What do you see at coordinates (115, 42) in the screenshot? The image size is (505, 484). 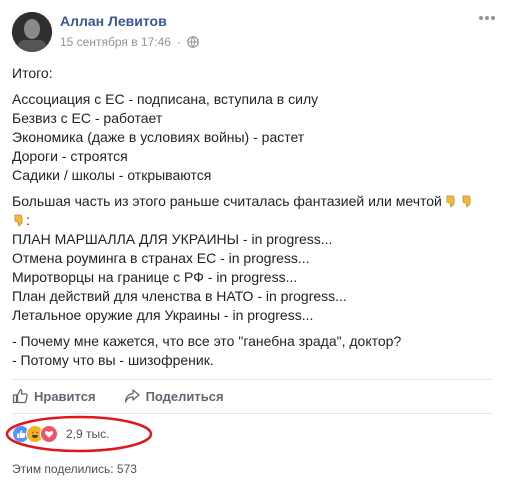 I see `post-date: 15 сентября в 17:46` at bounding box center [115, 42].